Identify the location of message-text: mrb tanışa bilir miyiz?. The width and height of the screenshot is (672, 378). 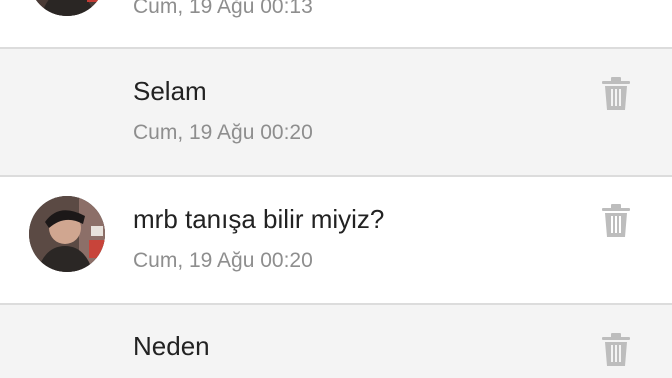
(259, 219).